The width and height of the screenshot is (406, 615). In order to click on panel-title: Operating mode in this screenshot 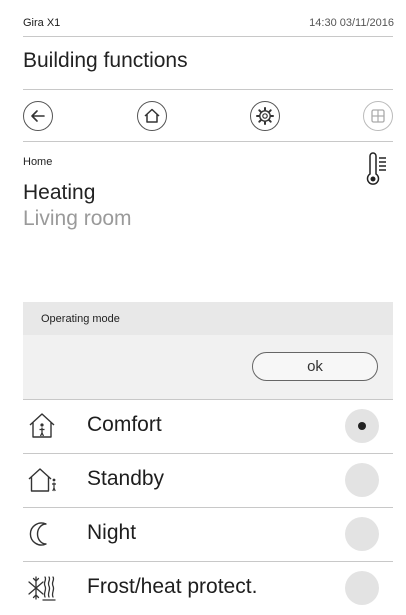, I will do `click(80, 319)`.